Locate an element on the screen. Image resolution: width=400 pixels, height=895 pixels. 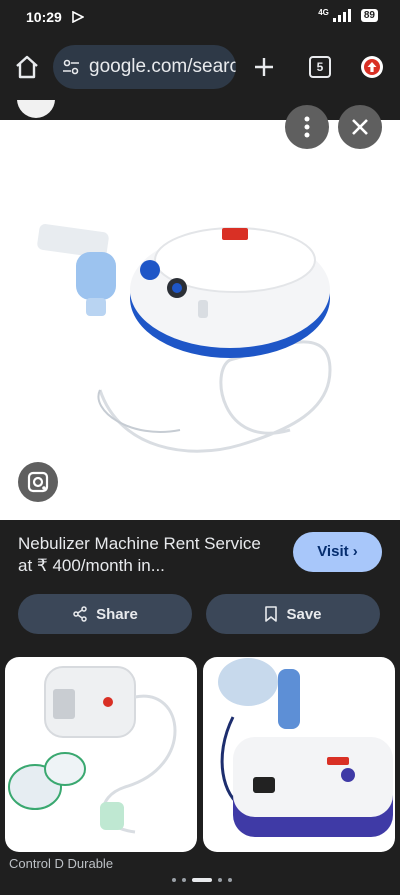
save-button: Save is located at coordinates (293, 614).